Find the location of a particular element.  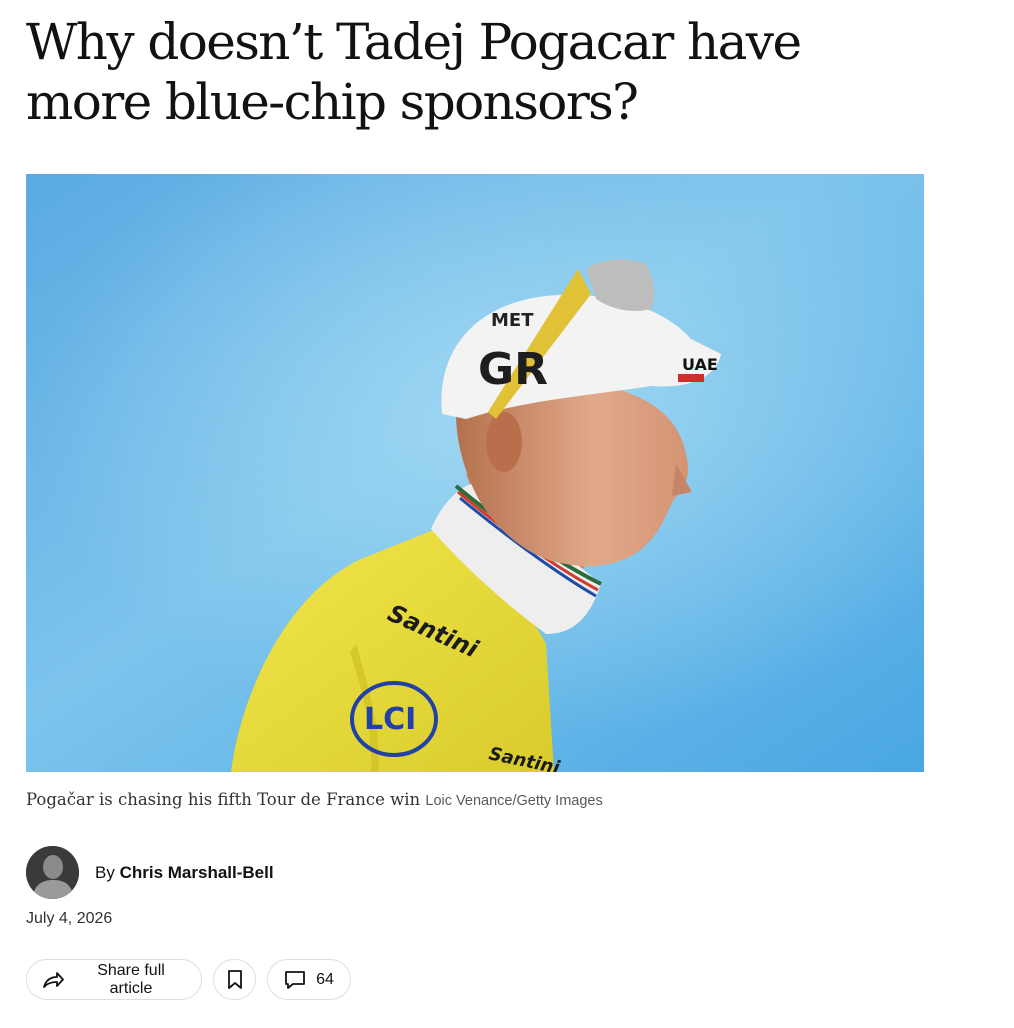

cap-logo: UAE is located at coordinates (700, 364).